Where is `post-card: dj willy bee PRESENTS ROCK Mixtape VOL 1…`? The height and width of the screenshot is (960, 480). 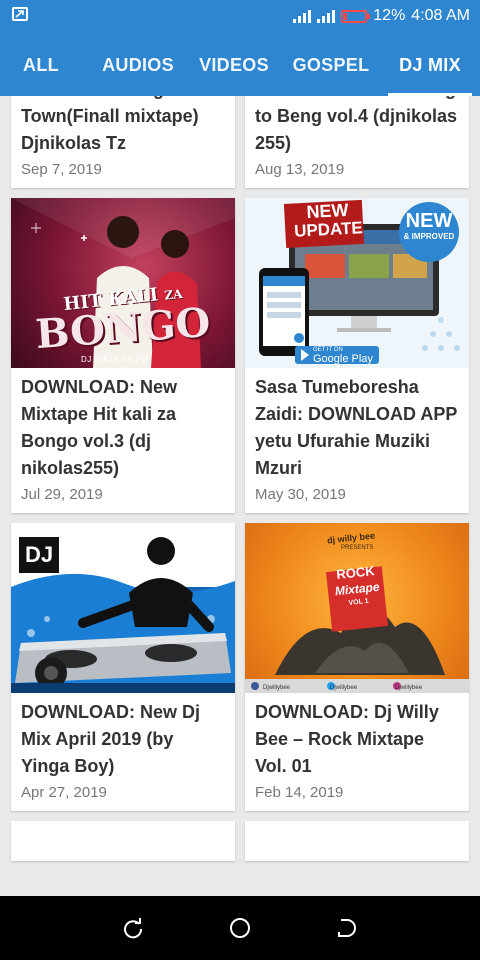
post-card: dj willy bee PRESENTS ROCK Mixtape VOL 1… is located at coordinates (357, 667).